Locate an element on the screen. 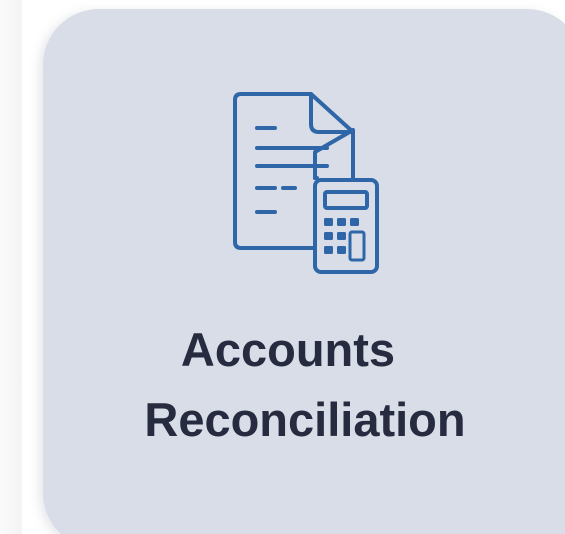 The width and height of the screenshot is (565, 534). tile-title-line-2: Reconciliation is located at coordinates (305, 419).